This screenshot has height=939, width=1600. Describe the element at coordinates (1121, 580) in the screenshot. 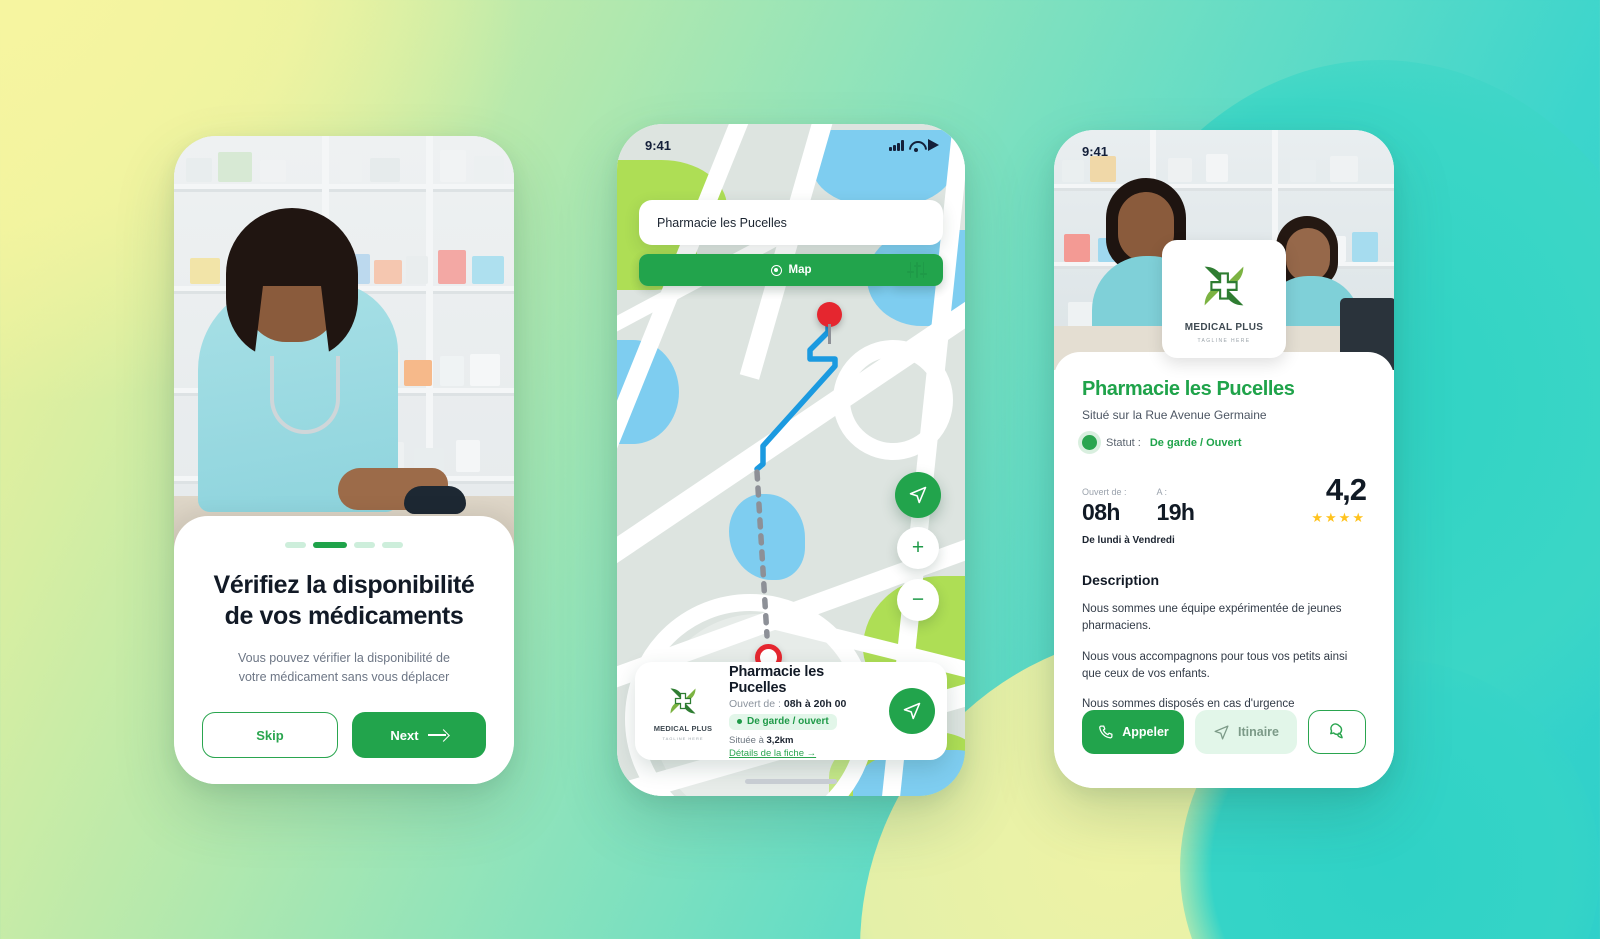

I see `description-heading: Description` at that location.